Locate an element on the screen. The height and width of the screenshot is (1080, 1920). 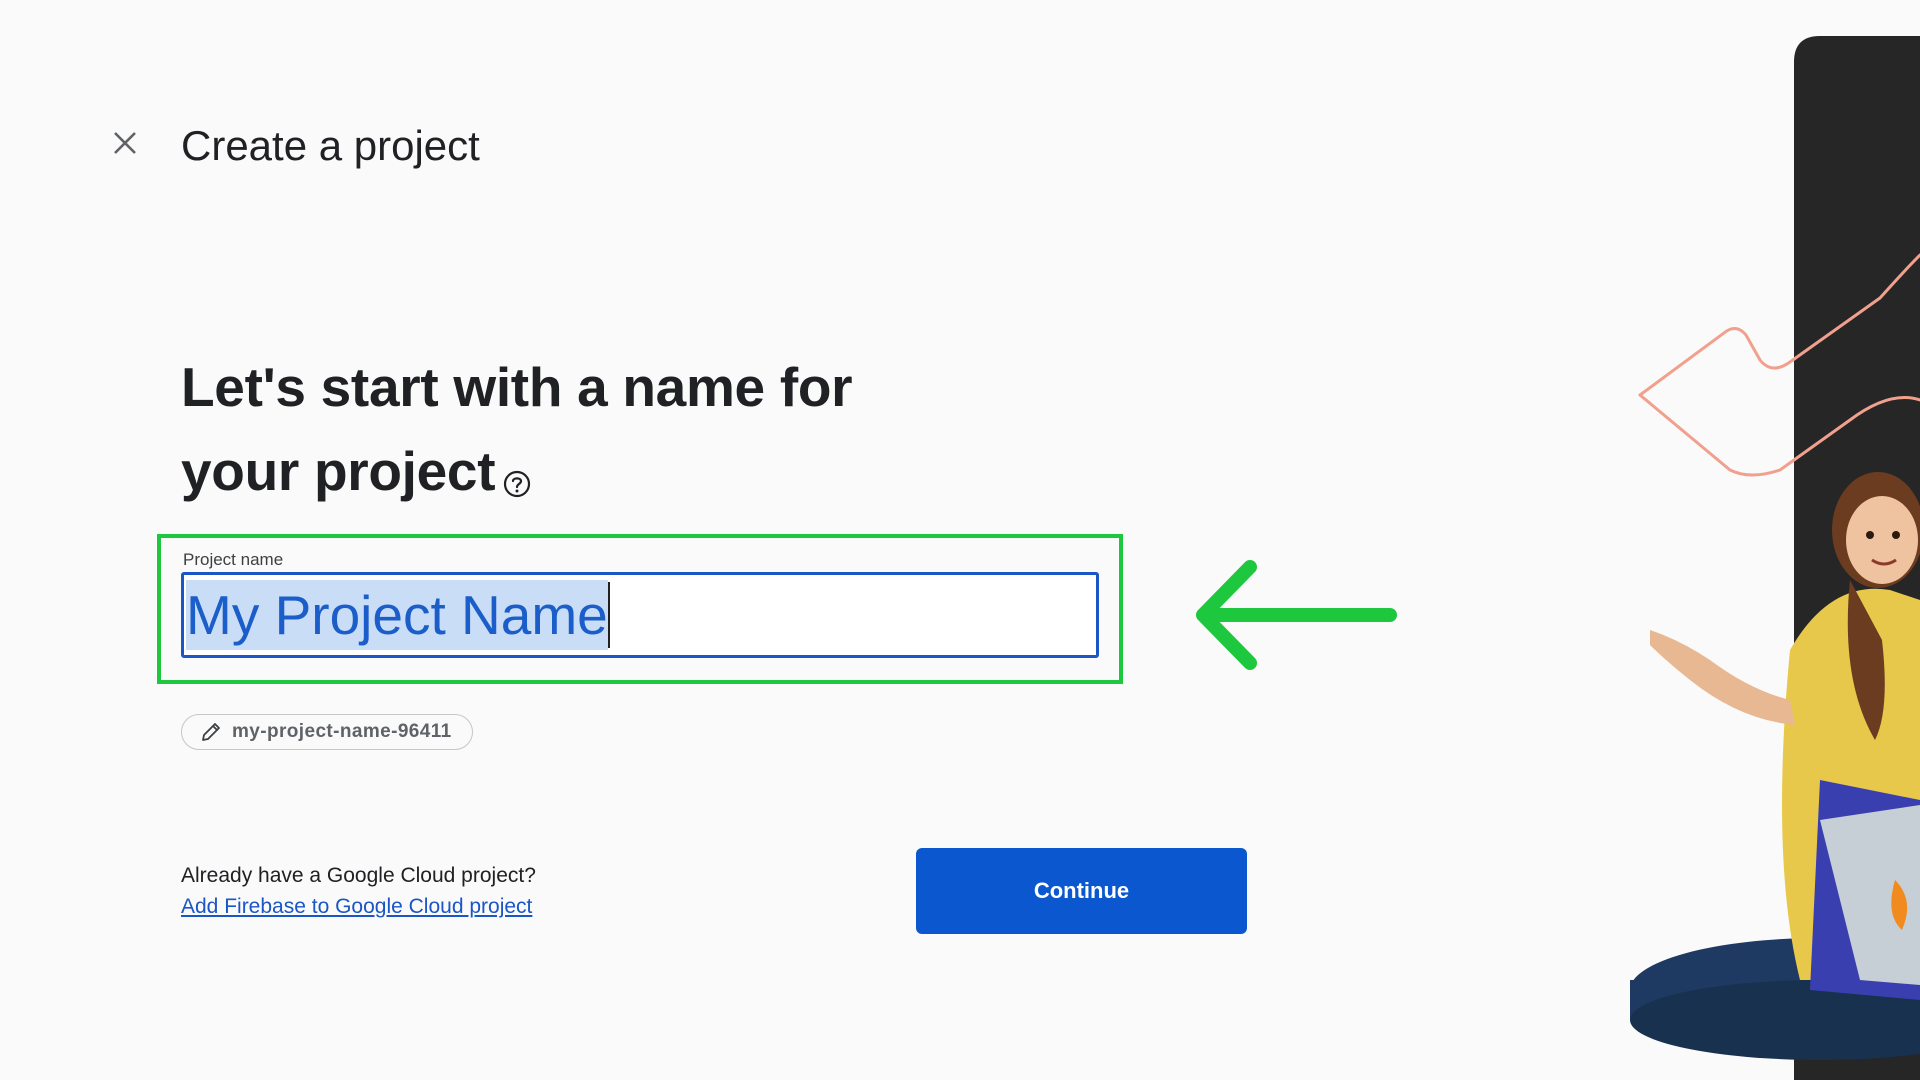
headline: Let's start with a name for your project is located at coordinates (541, 433).